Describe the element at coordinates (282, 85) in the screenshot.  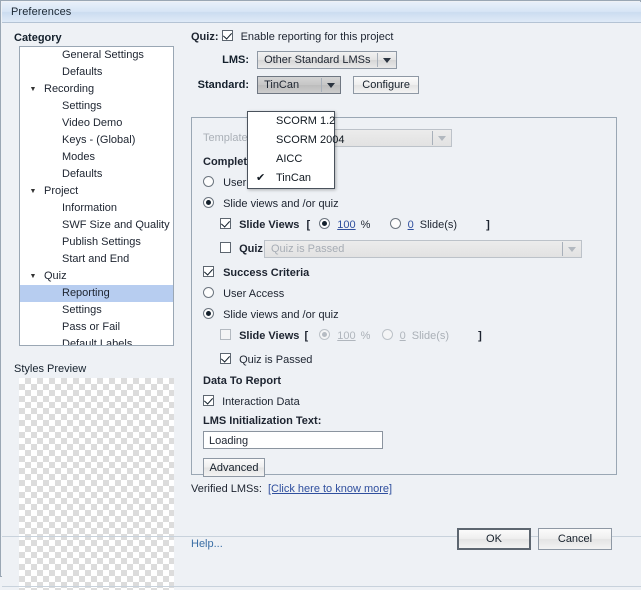
I see `standard-combobox-value: TinCan` at that location.